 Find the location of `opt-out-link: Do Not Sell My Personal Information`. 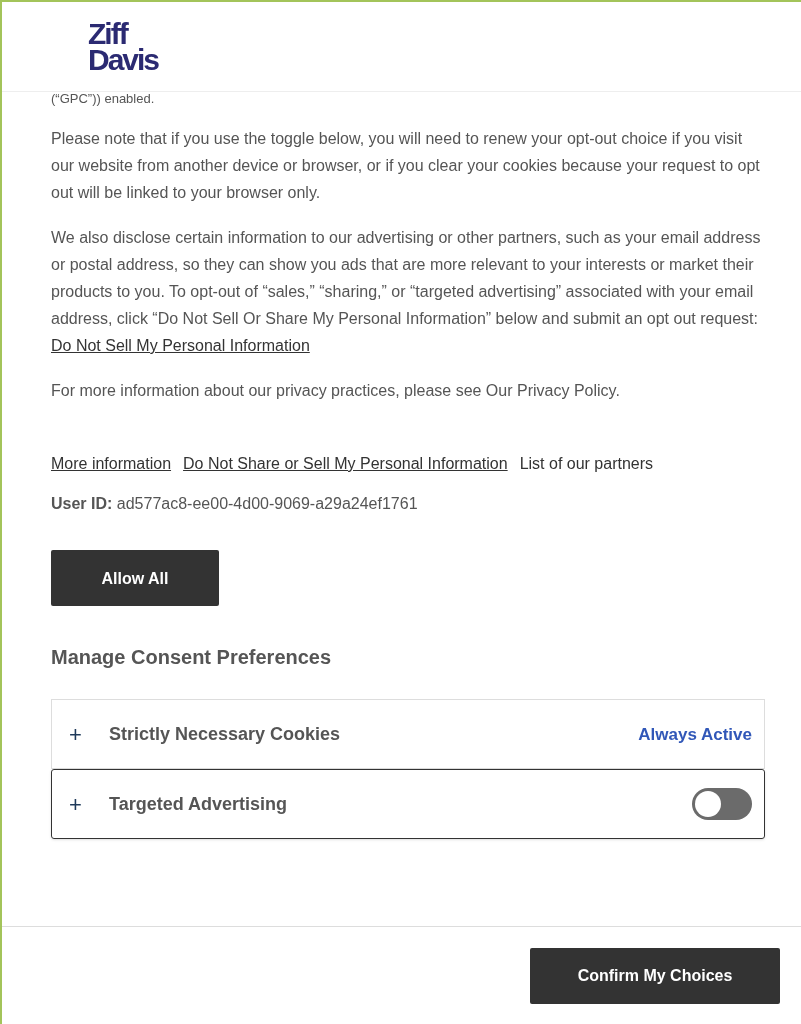

opt-out-link: Do Not Sell My Personal Information is located at coordinates (180, 345).